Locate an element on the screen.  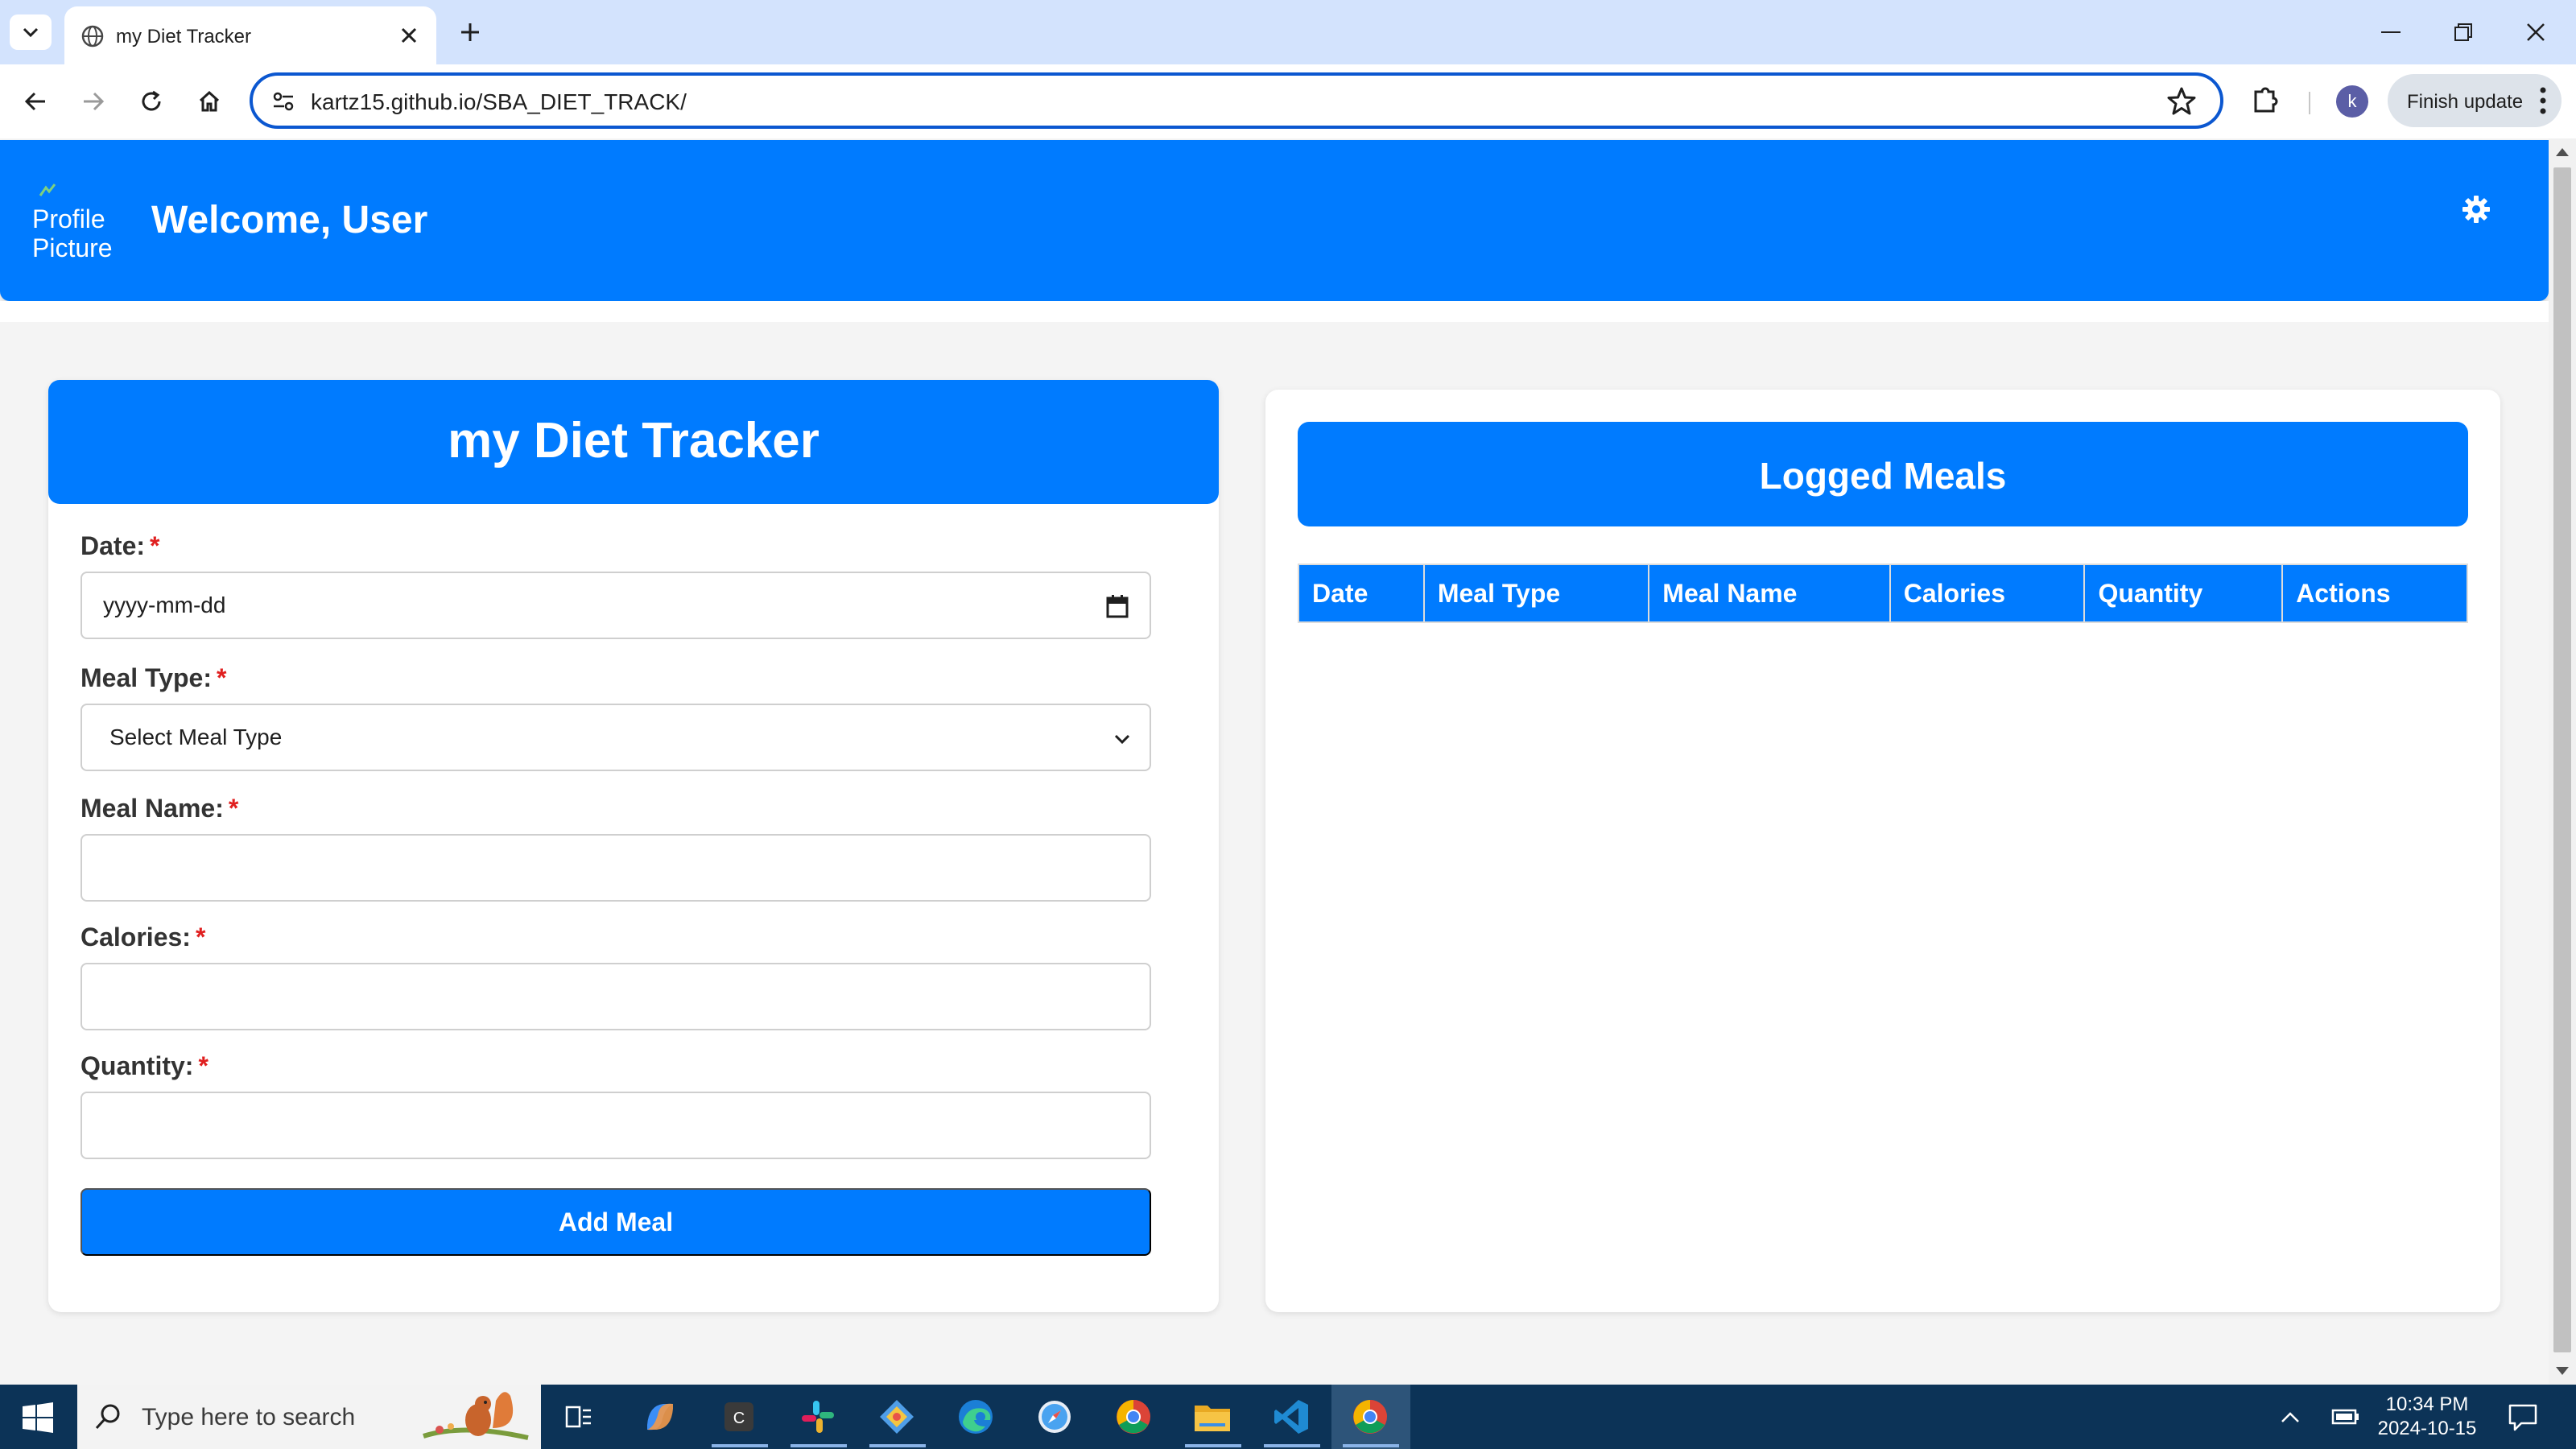
meal-name-label: Meal Name: * is located at coordinates (159, 808).